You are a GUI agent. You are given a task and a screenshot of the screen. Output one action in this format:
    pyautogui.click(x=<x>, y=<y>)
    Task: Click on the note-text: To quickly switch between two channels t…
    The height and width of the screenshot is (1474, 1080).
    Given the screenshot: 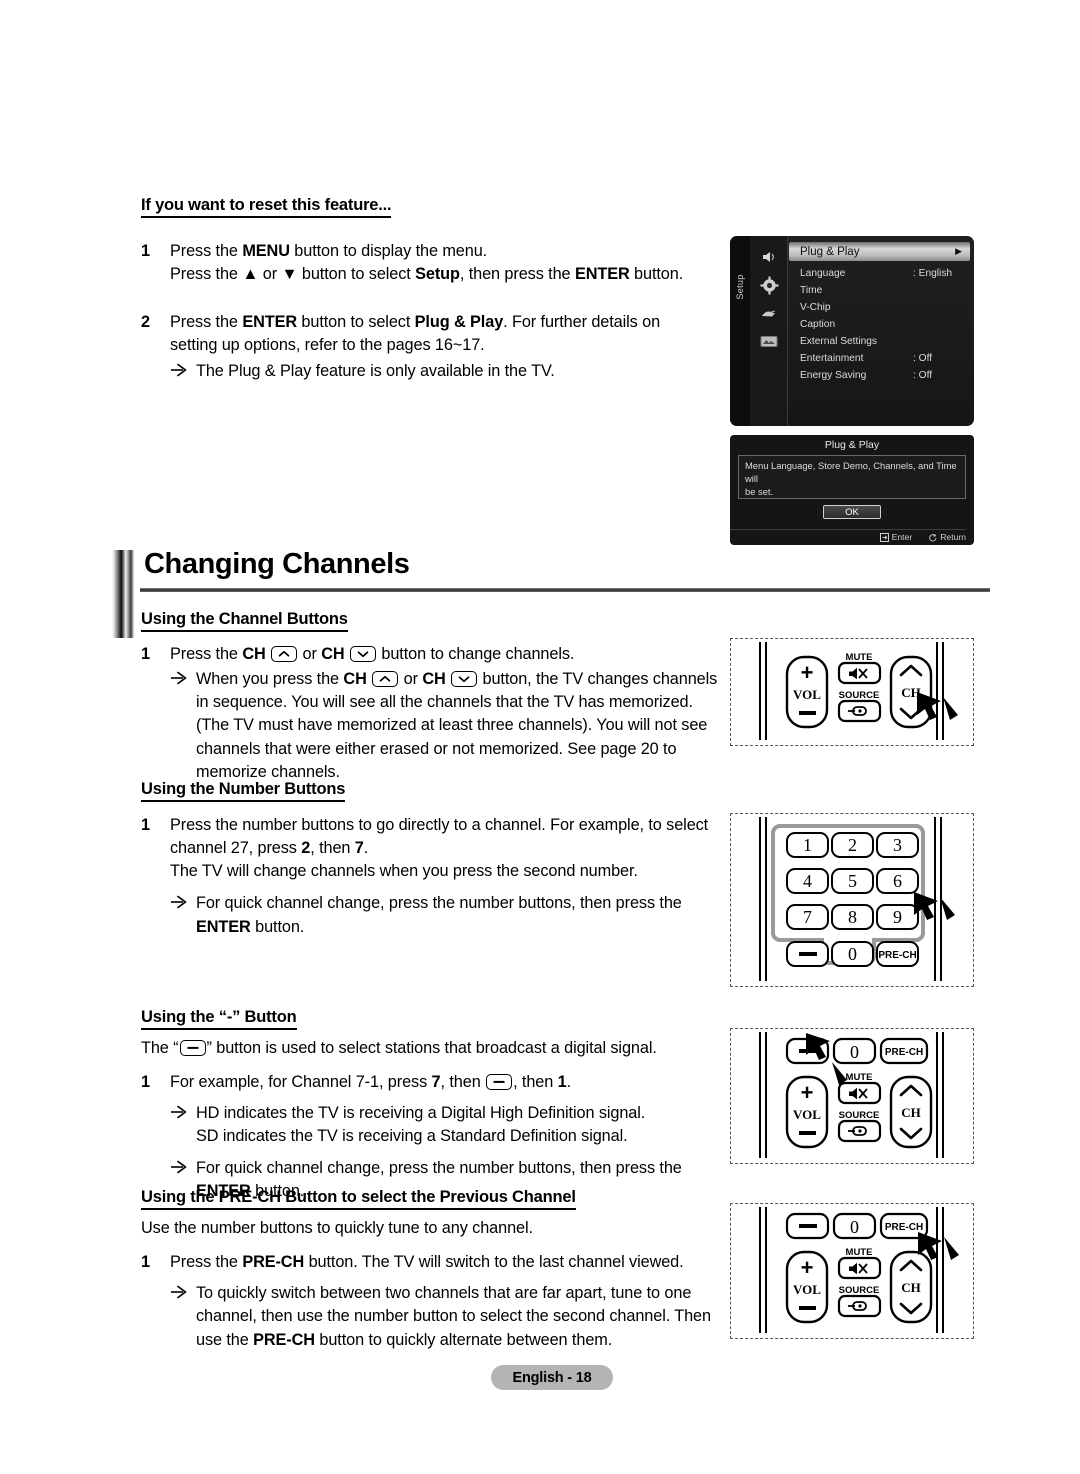 What is the action you would take?
    pyautogui.click(x=459, y=1316)
    